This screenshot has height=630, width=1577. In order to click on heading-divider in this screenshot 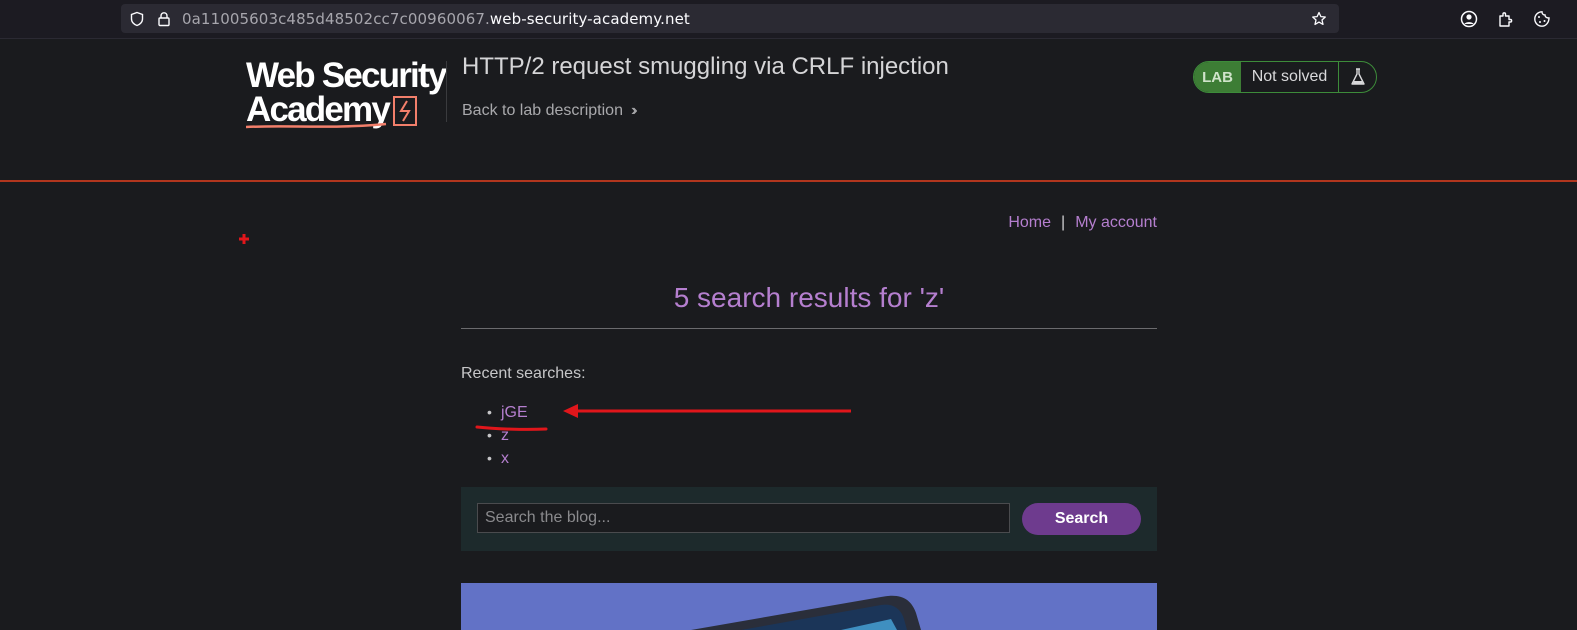, I will do `click(809, 328)`.